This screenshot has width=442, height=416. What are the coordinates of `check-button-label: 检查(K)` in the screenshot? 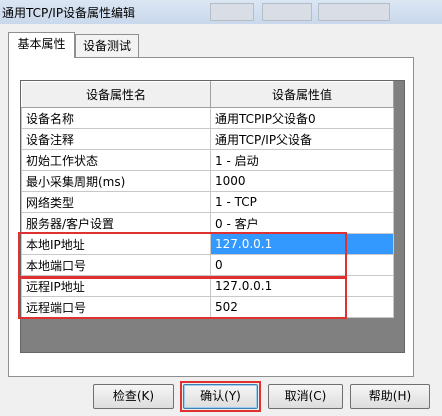 It's located at (133, 396).